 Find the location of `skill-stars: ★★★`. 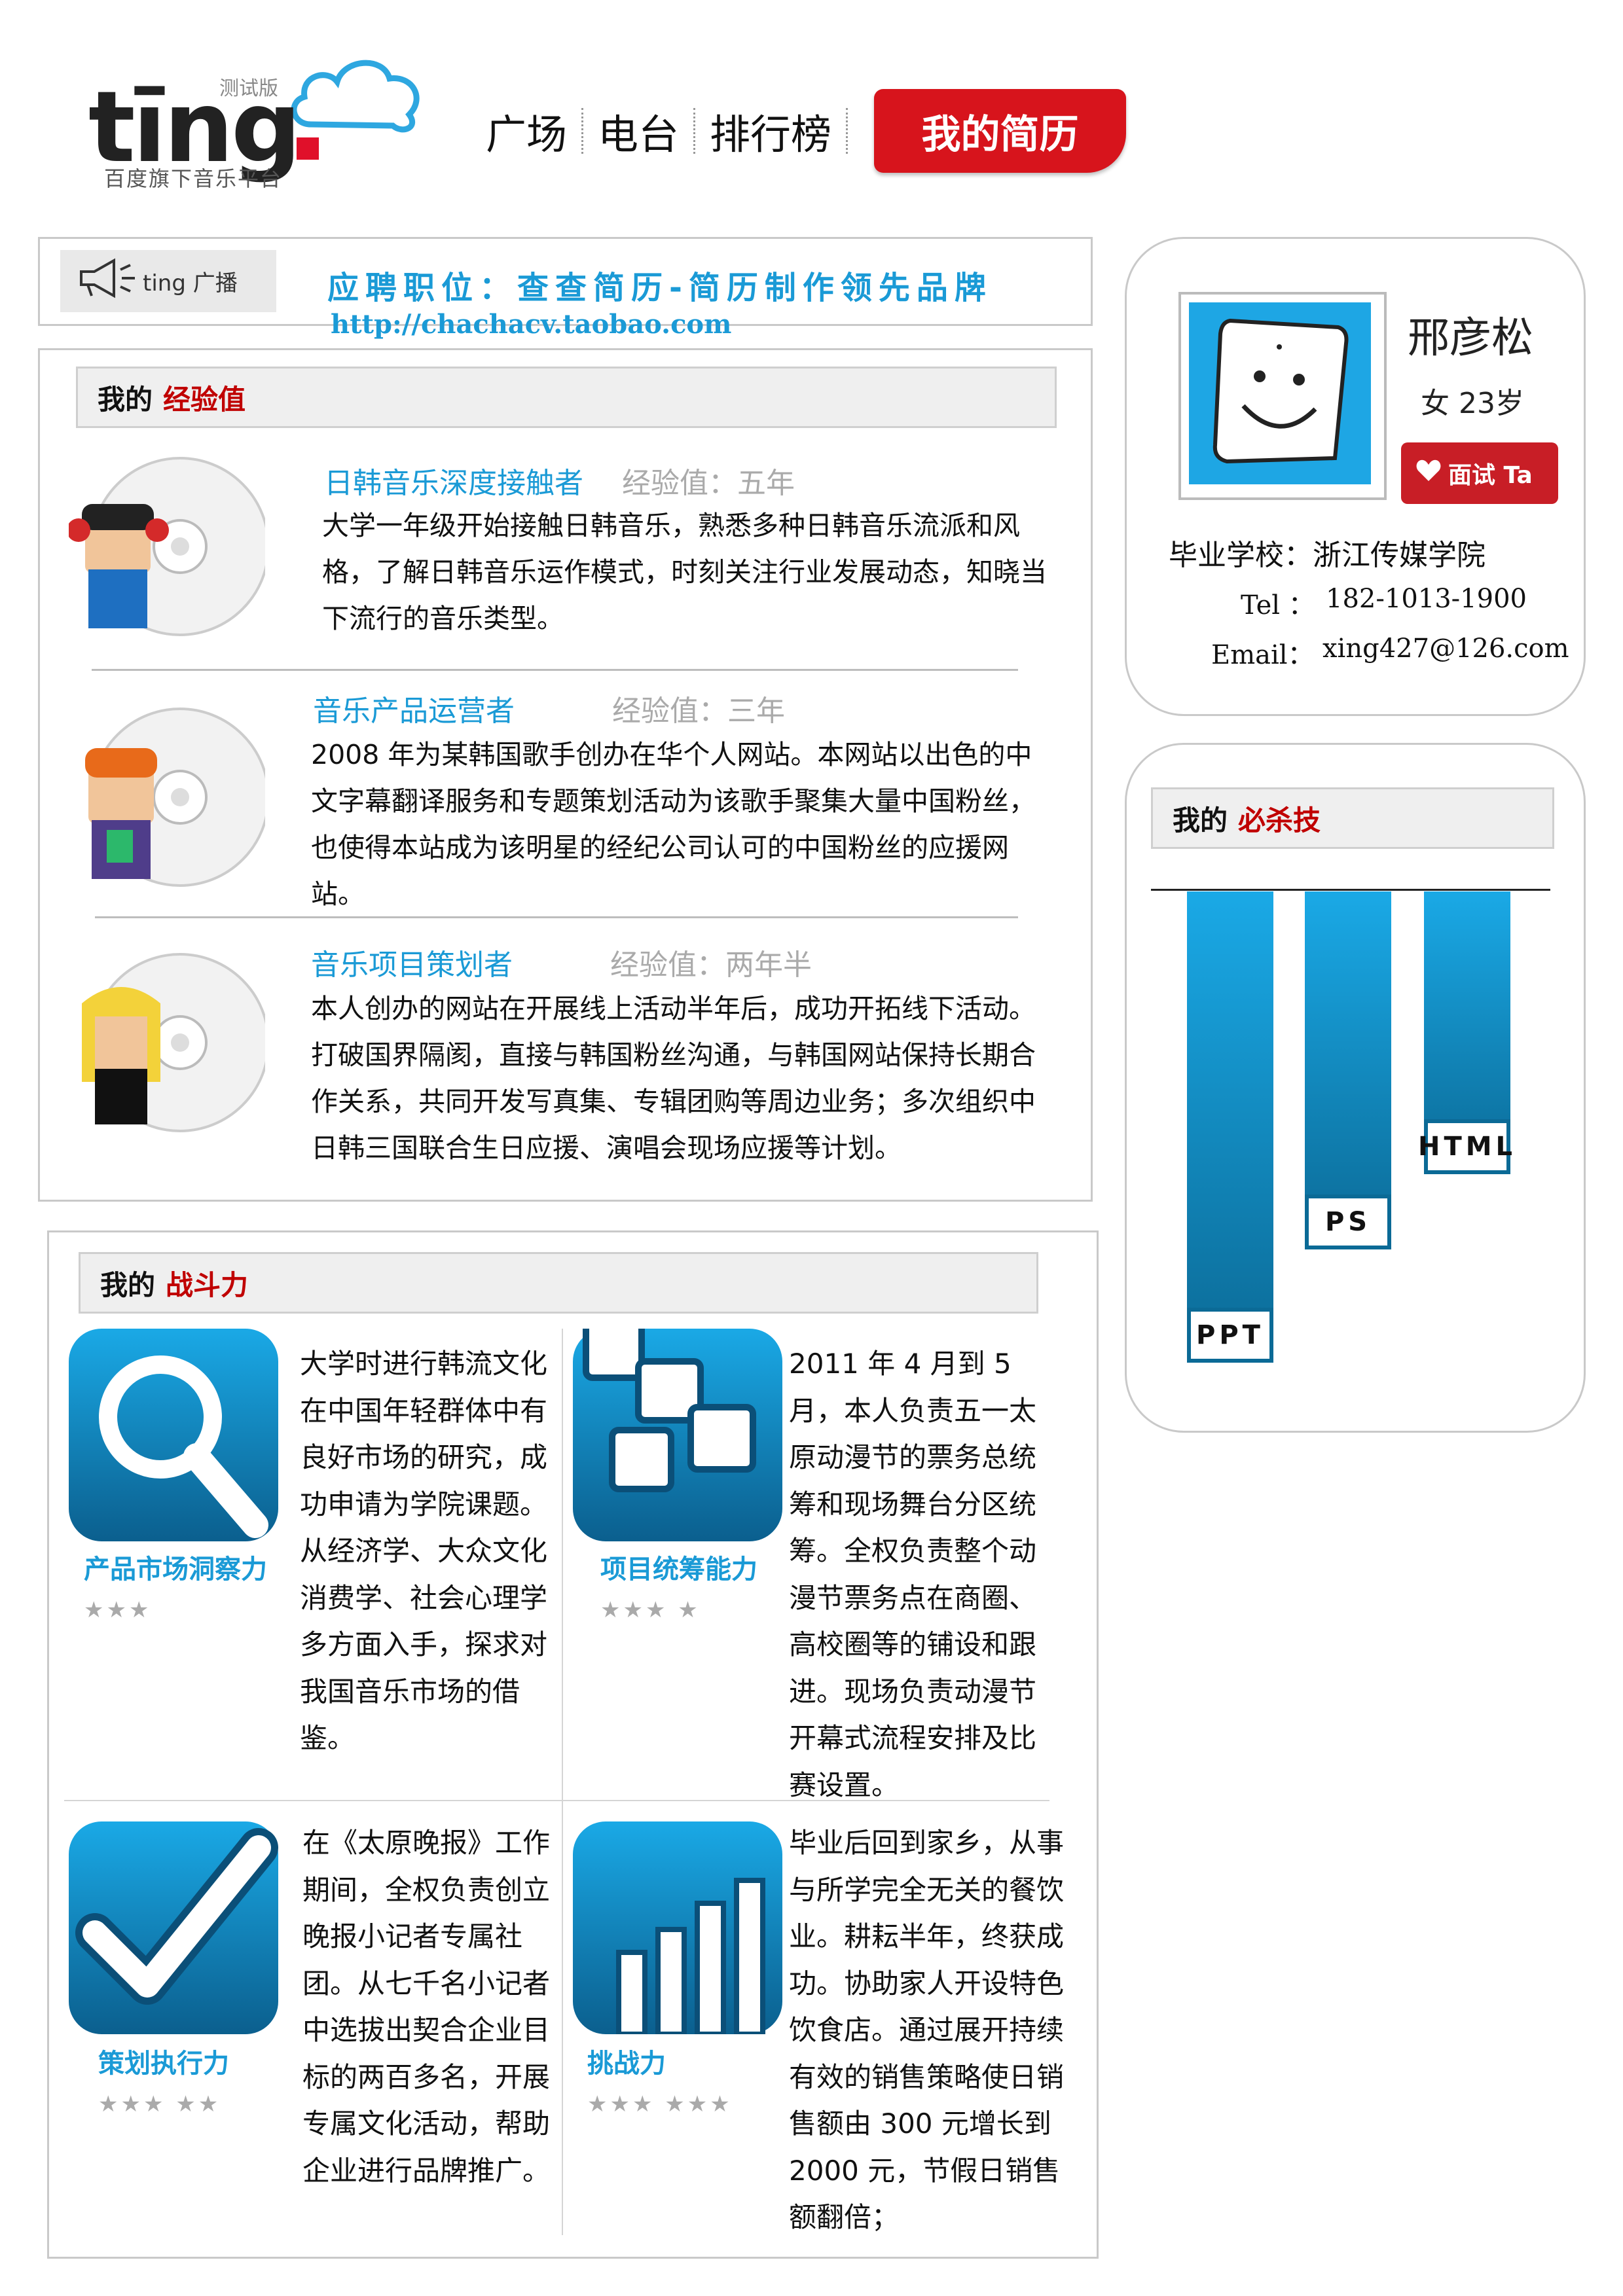

skill-stars: ★★★ is located at coordinates (118, 1610).